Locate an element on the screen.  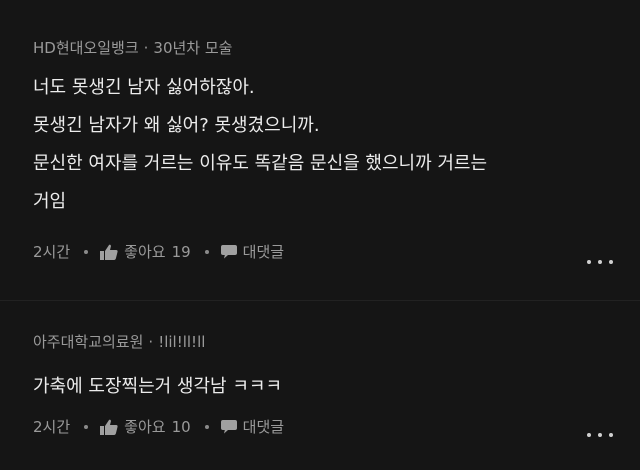
comment-line: 못생긴 남자가 왜 싫어? 못생겼으니까. is located at coordinates (176, 125).